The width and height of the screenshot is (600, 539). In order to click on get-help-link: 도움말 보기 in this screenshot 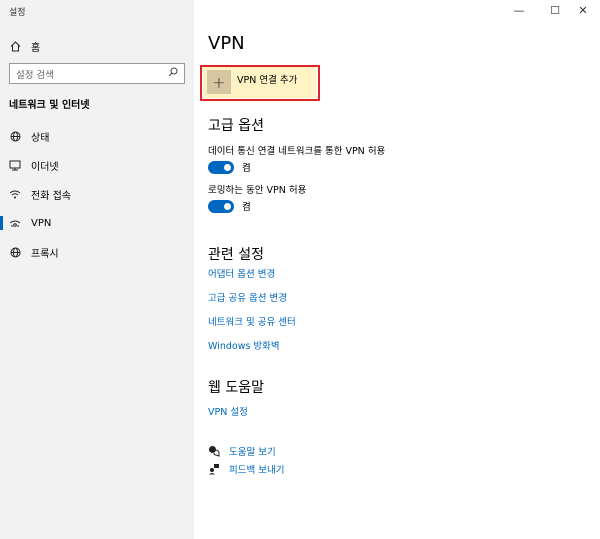, I will do `click(242, 451)`.